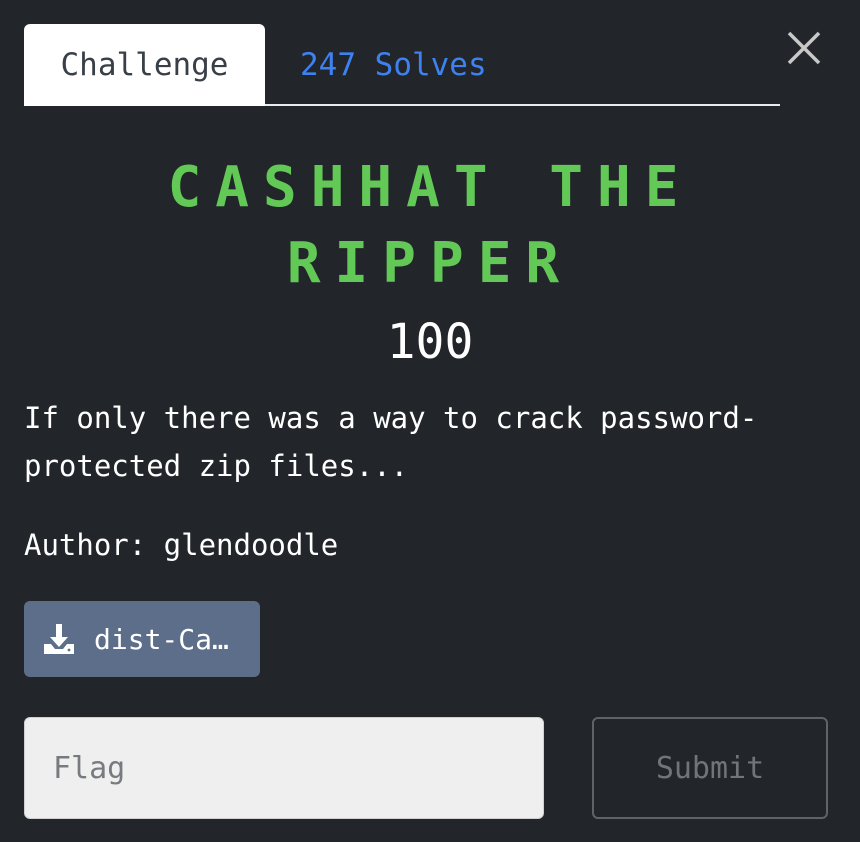 This screenshot has height=842, width=860. I want to click on close-icon, so click(804, 48).